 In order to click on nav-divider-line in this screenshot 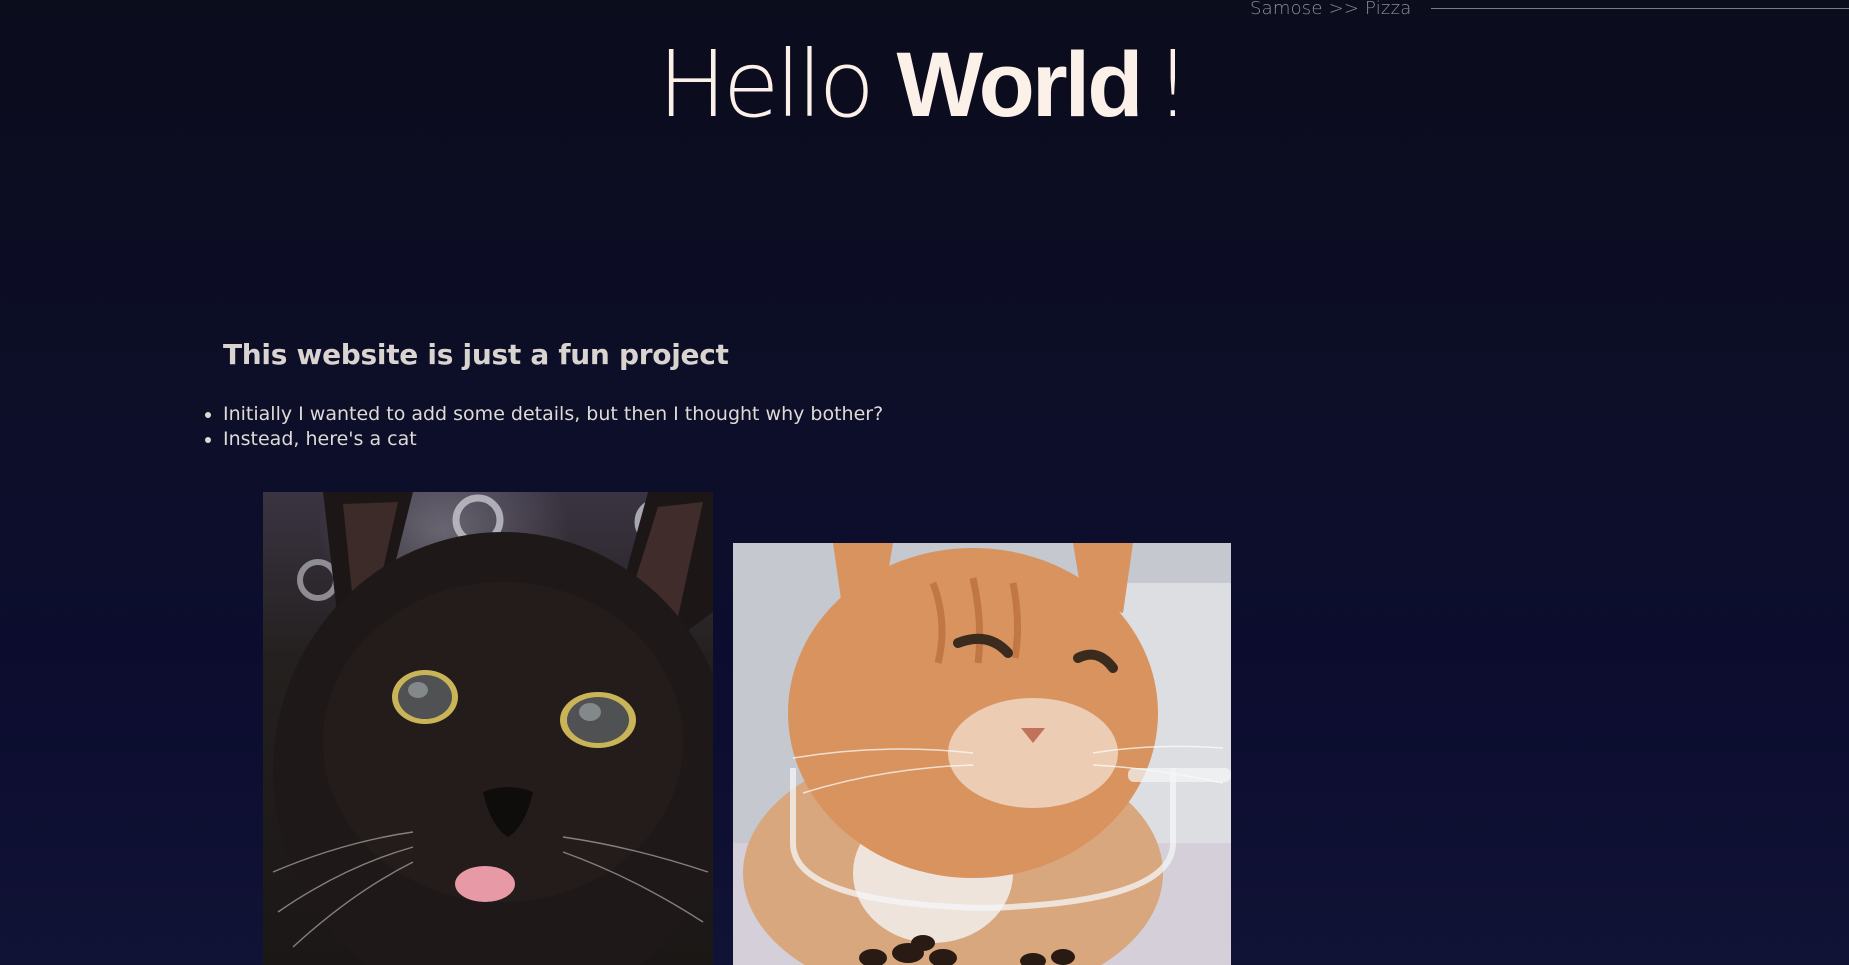, I will do `click(1640, 8)`.